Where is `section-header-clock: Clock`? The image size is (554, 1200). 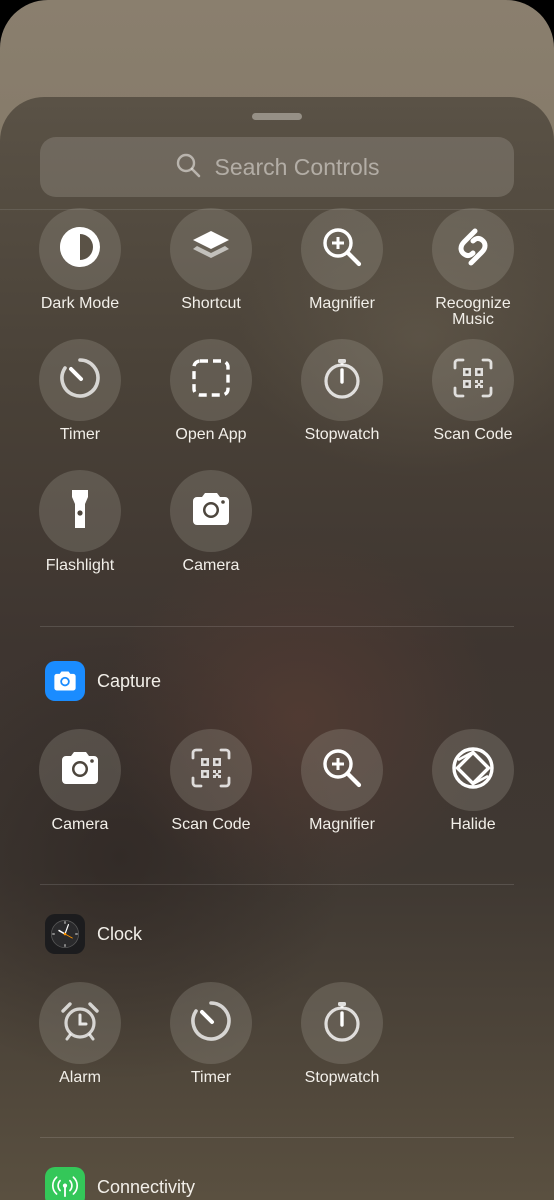
section-header-clock: Clock is located at coordinates (93, 934).